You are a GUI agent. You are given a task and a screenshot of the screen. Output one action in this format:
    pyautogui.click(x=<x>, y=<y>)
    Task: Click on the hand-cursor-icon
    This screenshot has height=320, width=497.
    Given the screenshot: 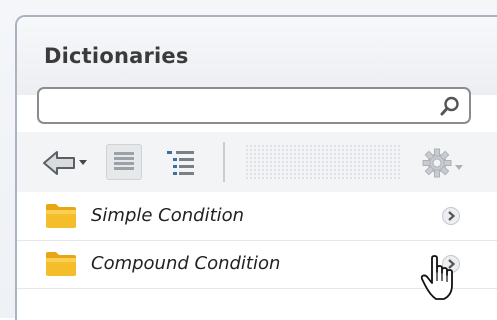 What is the action you would take?
    pyautogui.click(x=436, y=277)
    